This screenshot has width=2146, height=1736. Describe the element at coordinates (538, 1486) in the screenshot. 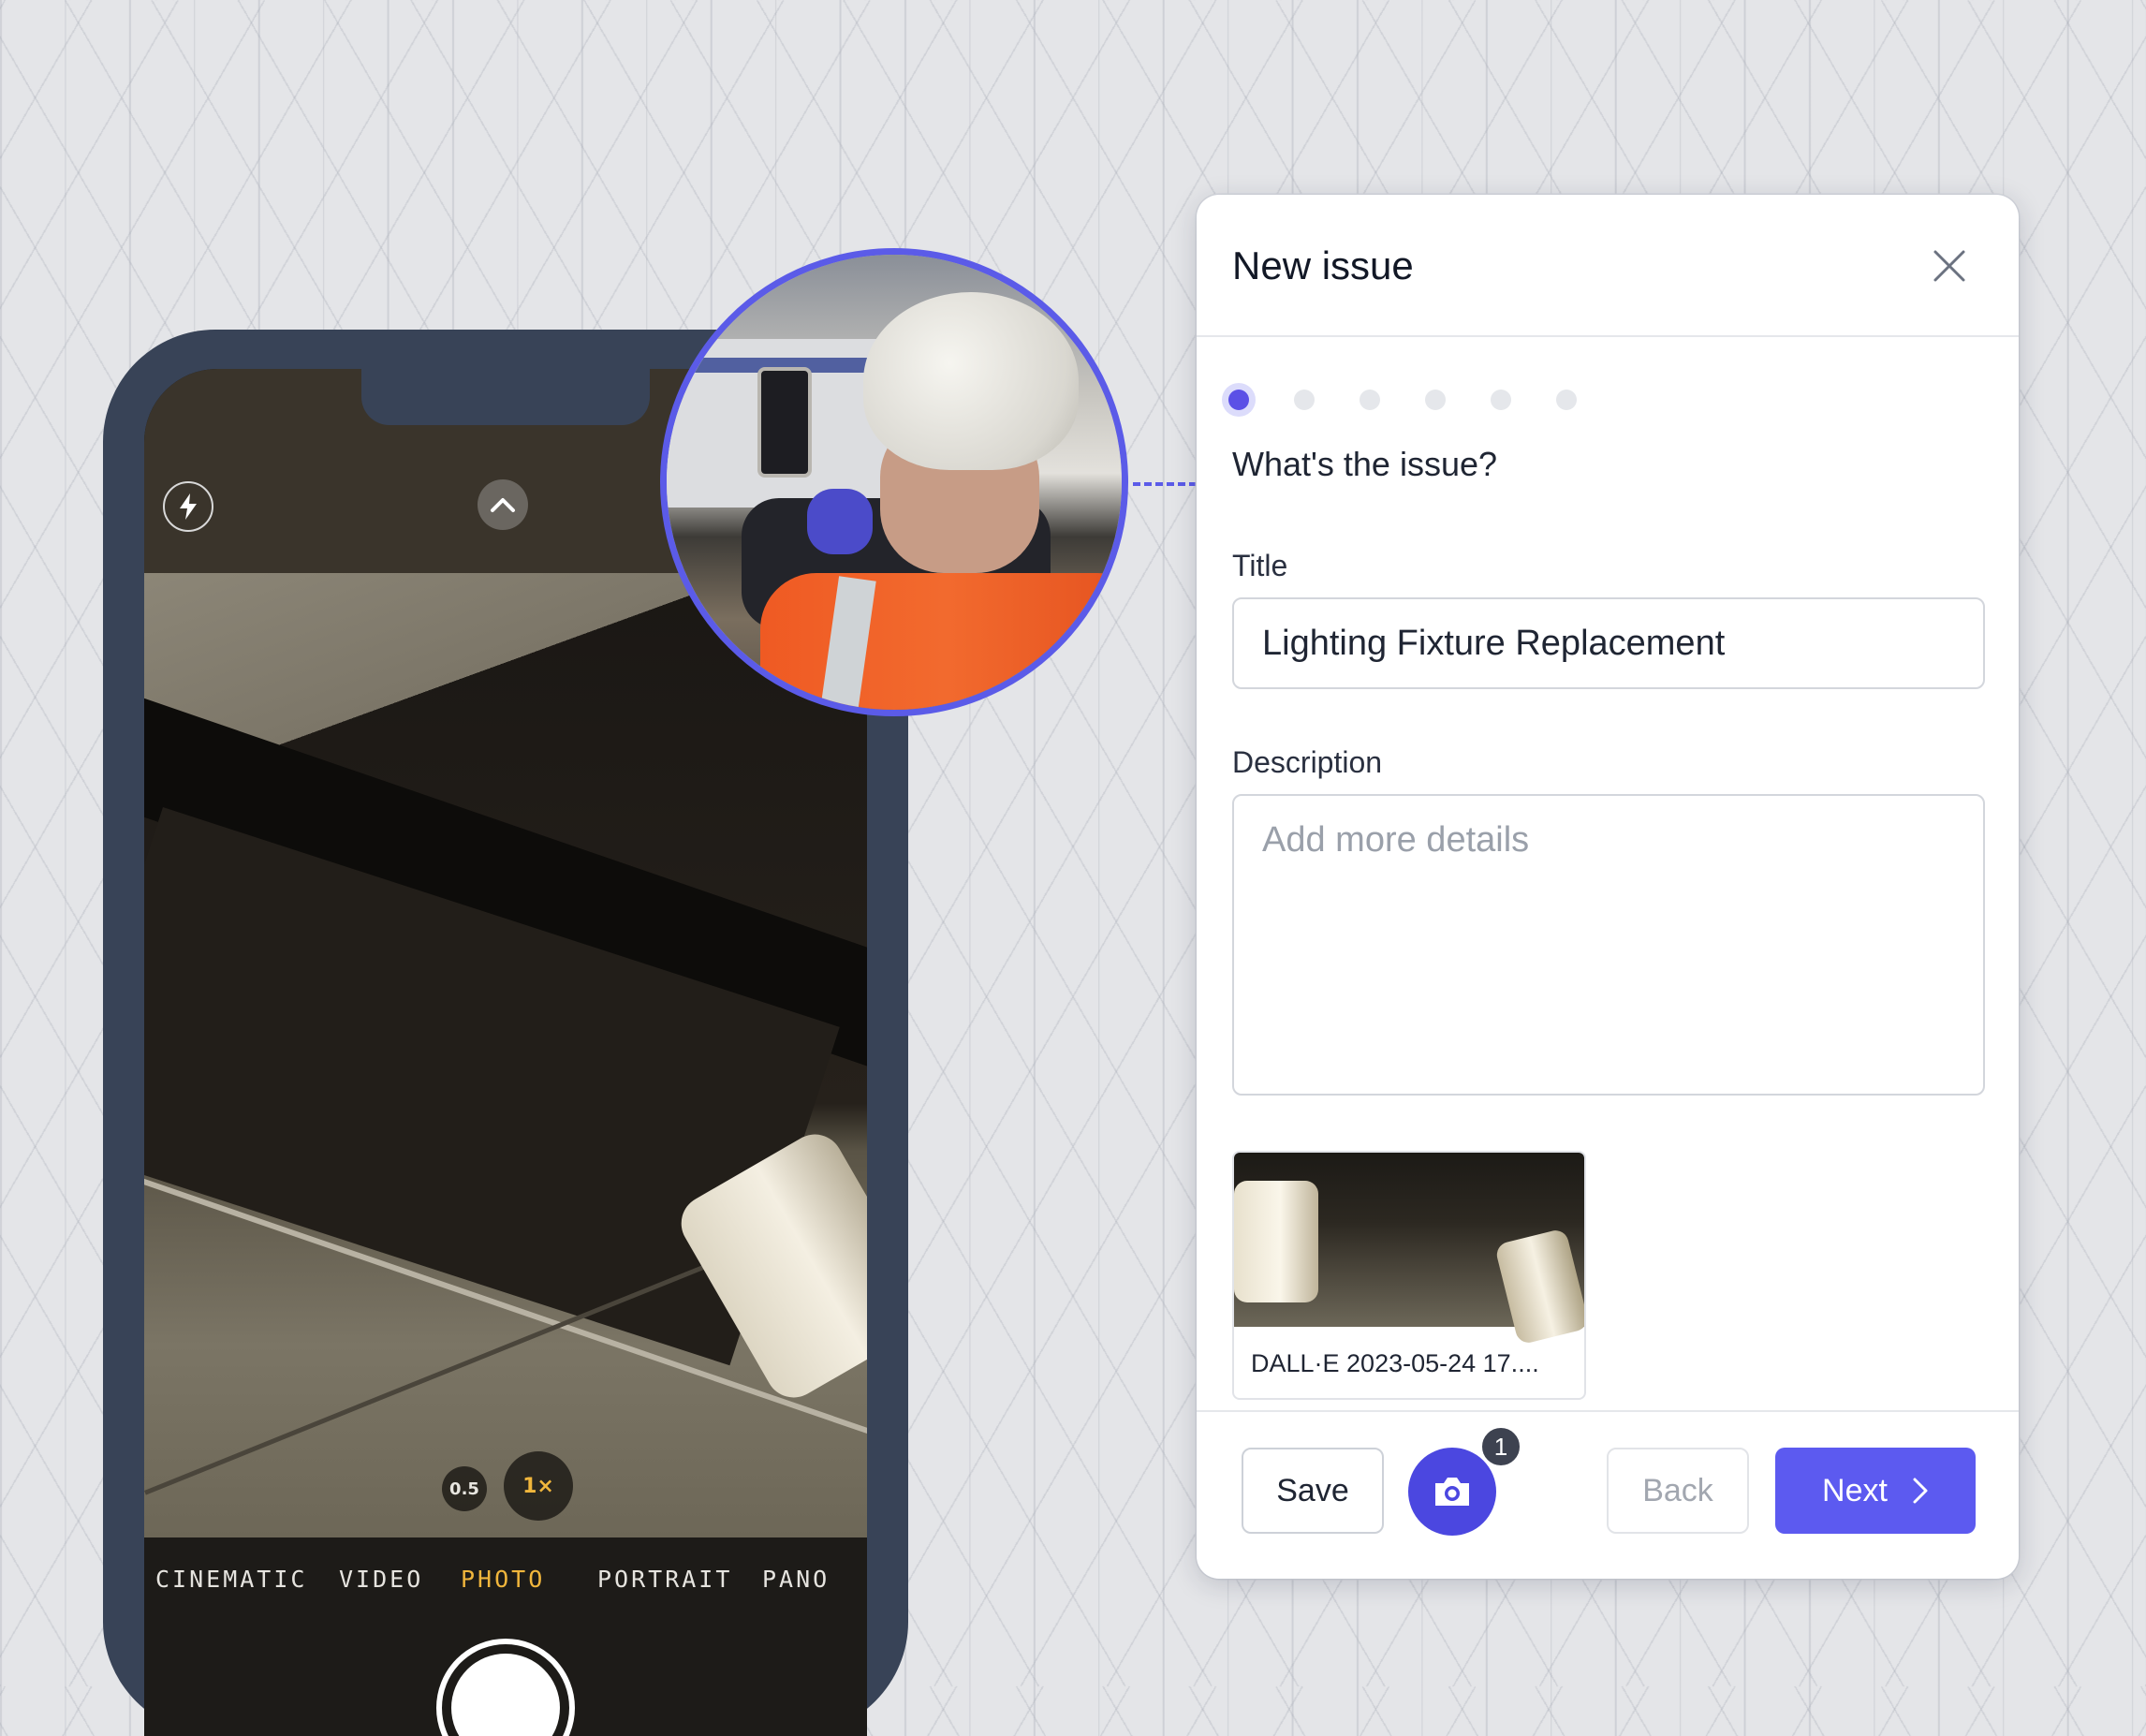

I see `zoom-1x-button: 1×` at that location.